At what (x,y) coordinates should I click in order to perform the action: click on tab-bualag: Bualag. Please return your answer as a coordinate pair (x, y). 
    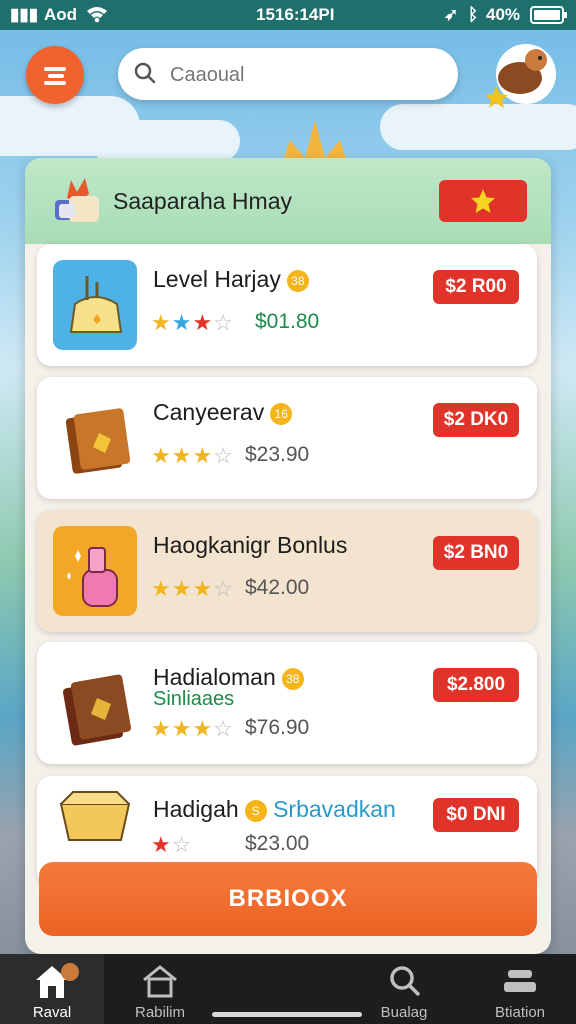
    Looking at the image, I should click on (404, 989).